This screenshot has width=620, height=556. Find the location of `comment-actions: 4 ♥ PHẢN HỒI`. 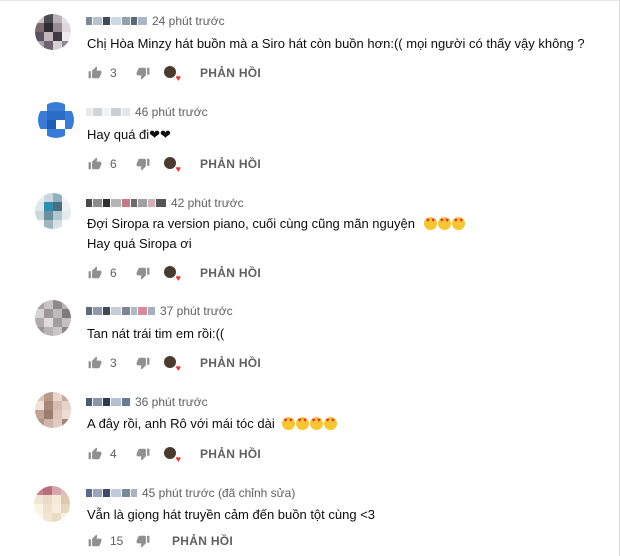

comment-actions: 4 ♥ PHẢN HỒI is located at coordinates (174, 454).